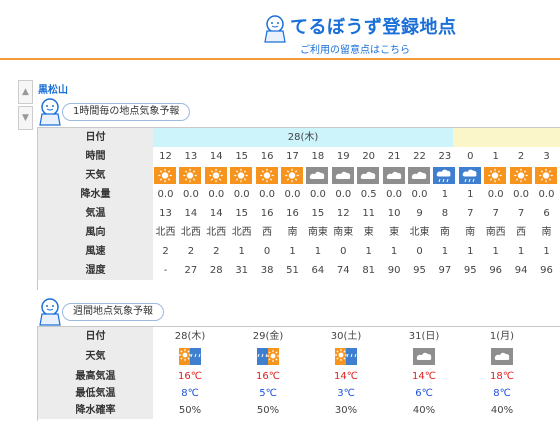 This screenshot has width=560, height=421. What do you see at coordinates (216, 270) in the screenshot?
I see `hourly-cell: 28` at bounding box center [216, 270].